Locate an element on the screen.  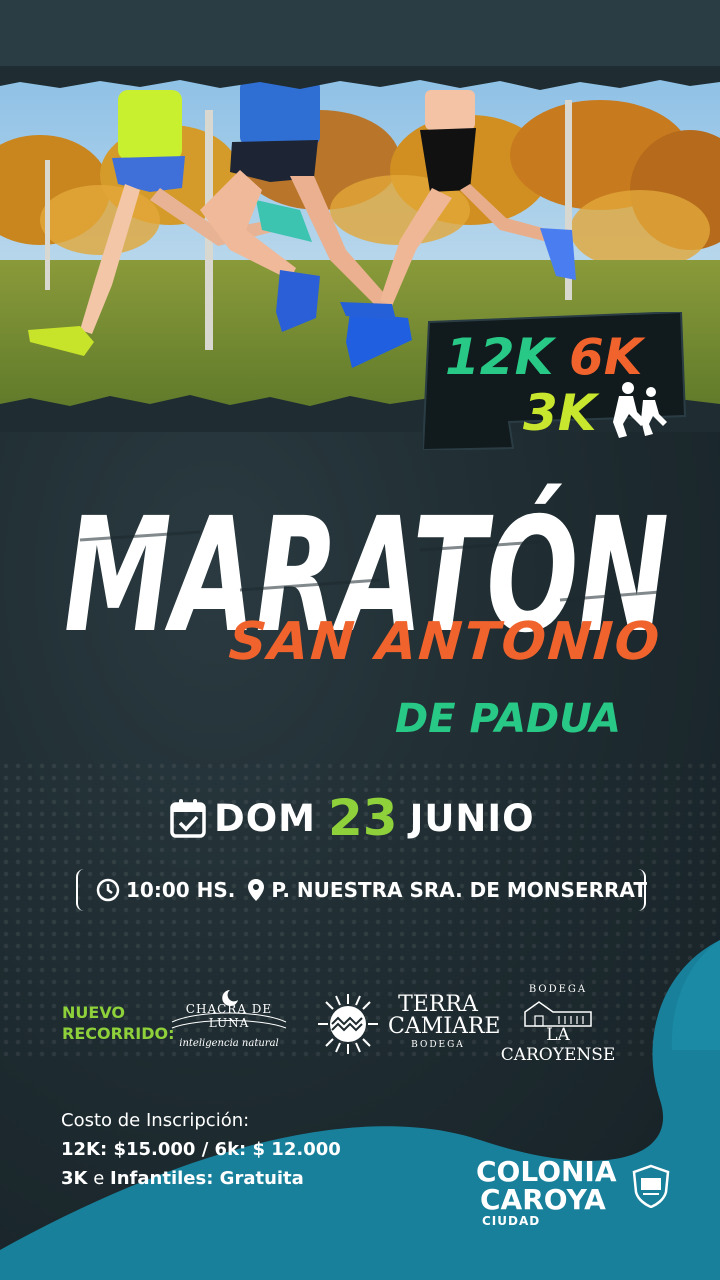
cost-line1: 12K: $15.000 / 6k: $ 12.000 is located at coordinates (201, 1149).